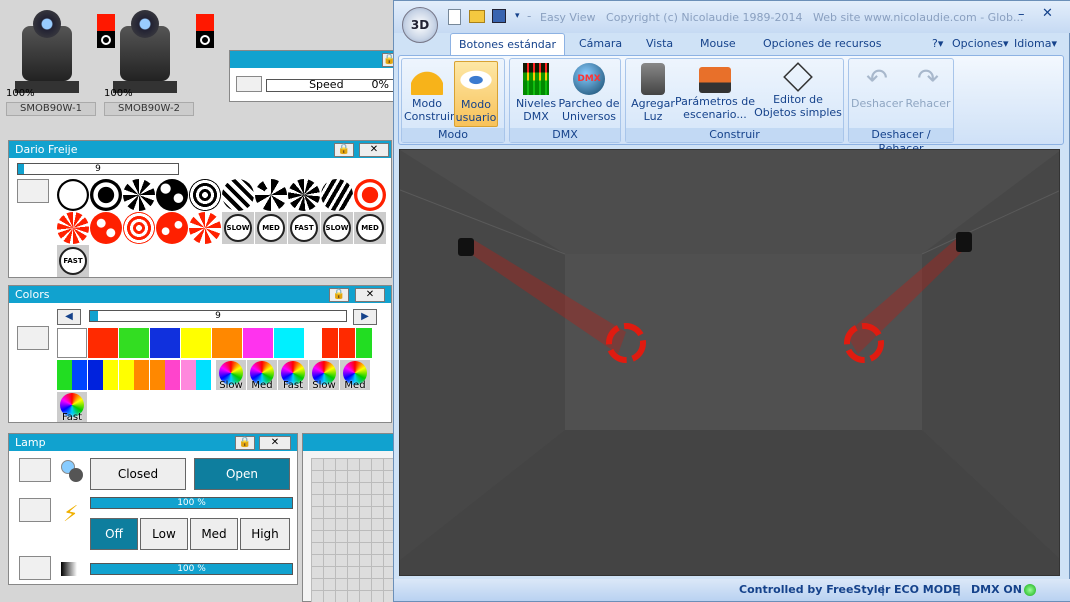 Image resolution: width=1070 pixels, height=602 pixels. I want to click on color-prev-button: ◀, so click(69, 317).